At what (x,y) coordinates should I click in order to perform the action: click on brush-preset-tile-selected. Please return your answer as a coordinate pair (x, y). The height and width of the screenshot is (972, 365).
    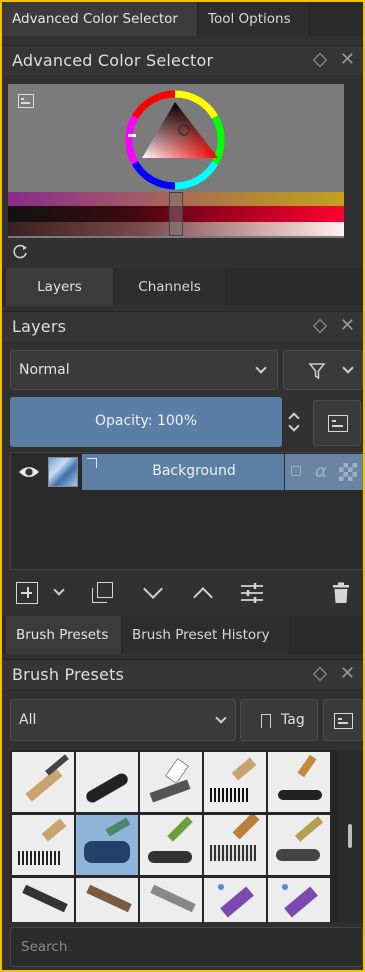
    Looking at the image, I should click on (107, 845).